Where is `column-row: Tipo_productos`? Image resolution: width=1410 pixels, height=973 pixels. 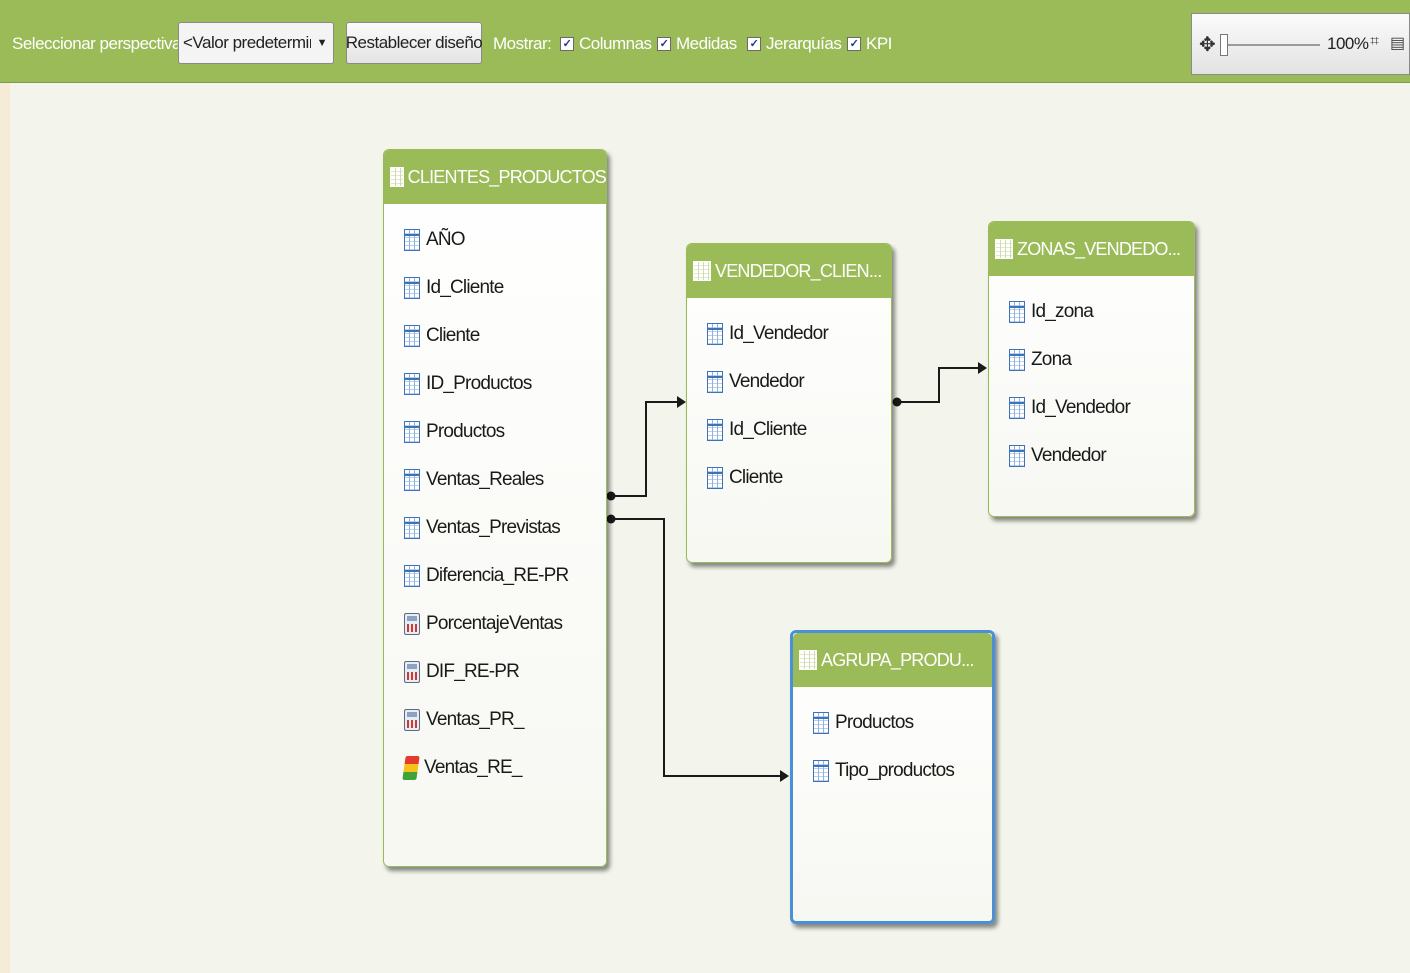 column-row: Tipo_productos is located at coordinates (884, 771).